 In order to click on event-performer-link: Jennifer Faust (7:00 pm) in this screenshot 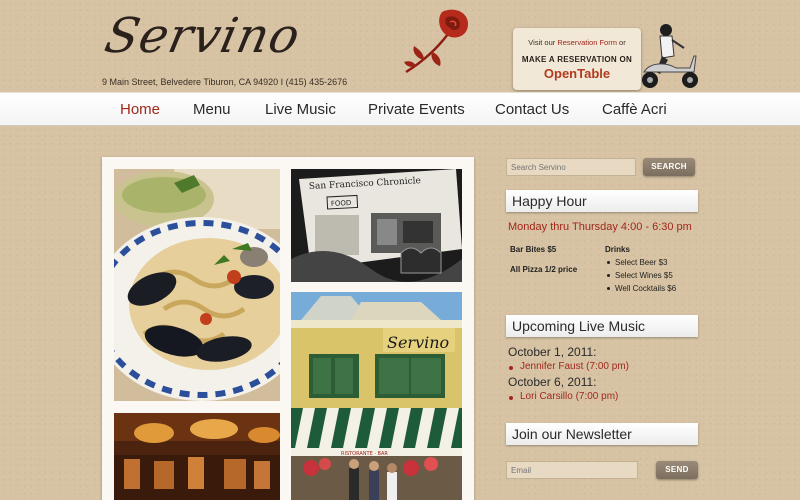, I will do `click(569, 366)`.